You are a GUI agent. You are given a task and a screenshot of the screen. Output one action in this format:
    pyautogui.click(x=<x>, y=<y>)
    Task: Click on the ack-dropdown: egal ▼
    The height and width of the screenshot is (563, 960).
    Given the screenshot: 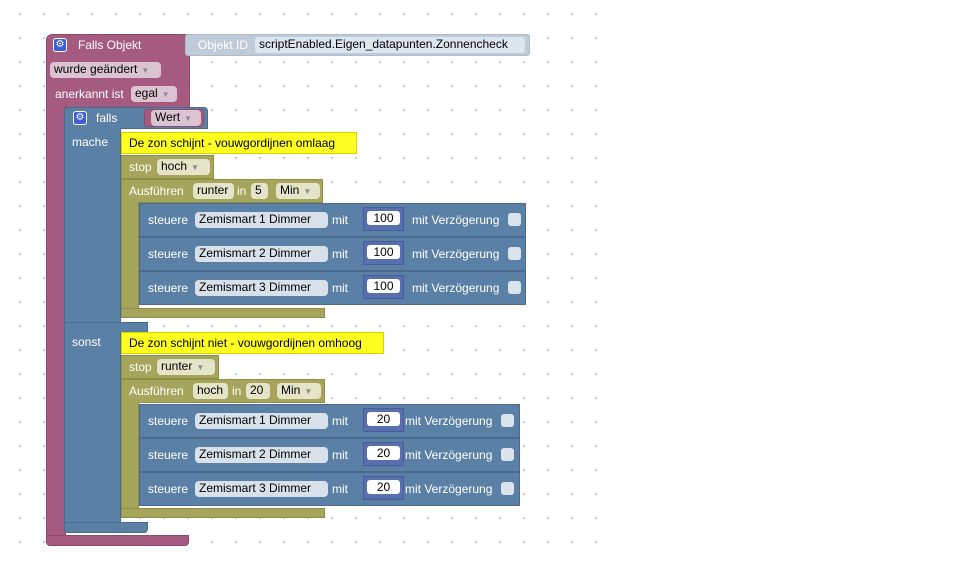 What is the action you would take?
    pyautogui.click(x=154, y=94)
    